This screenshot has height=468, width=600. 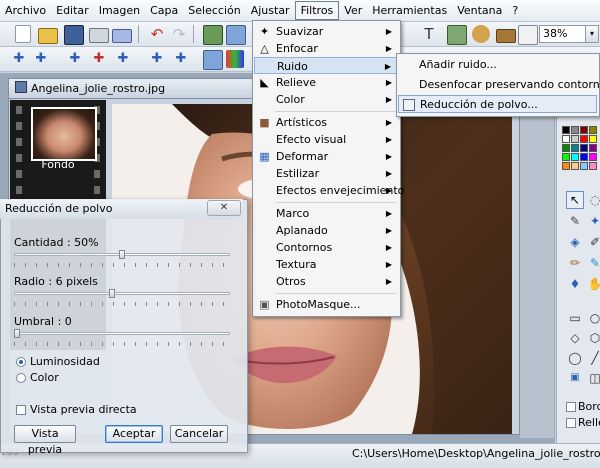 I want to click on color-radio, so click(x=21, y=378).